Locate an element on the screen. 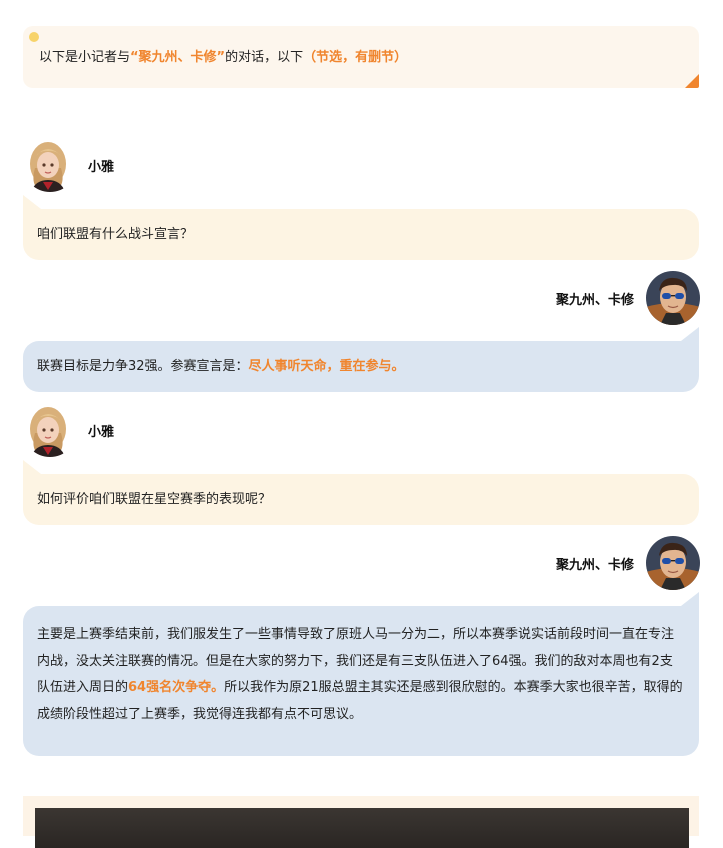  message-highlight: 尽人事听天命，重在参与。 is located at coordinates (326, 366).